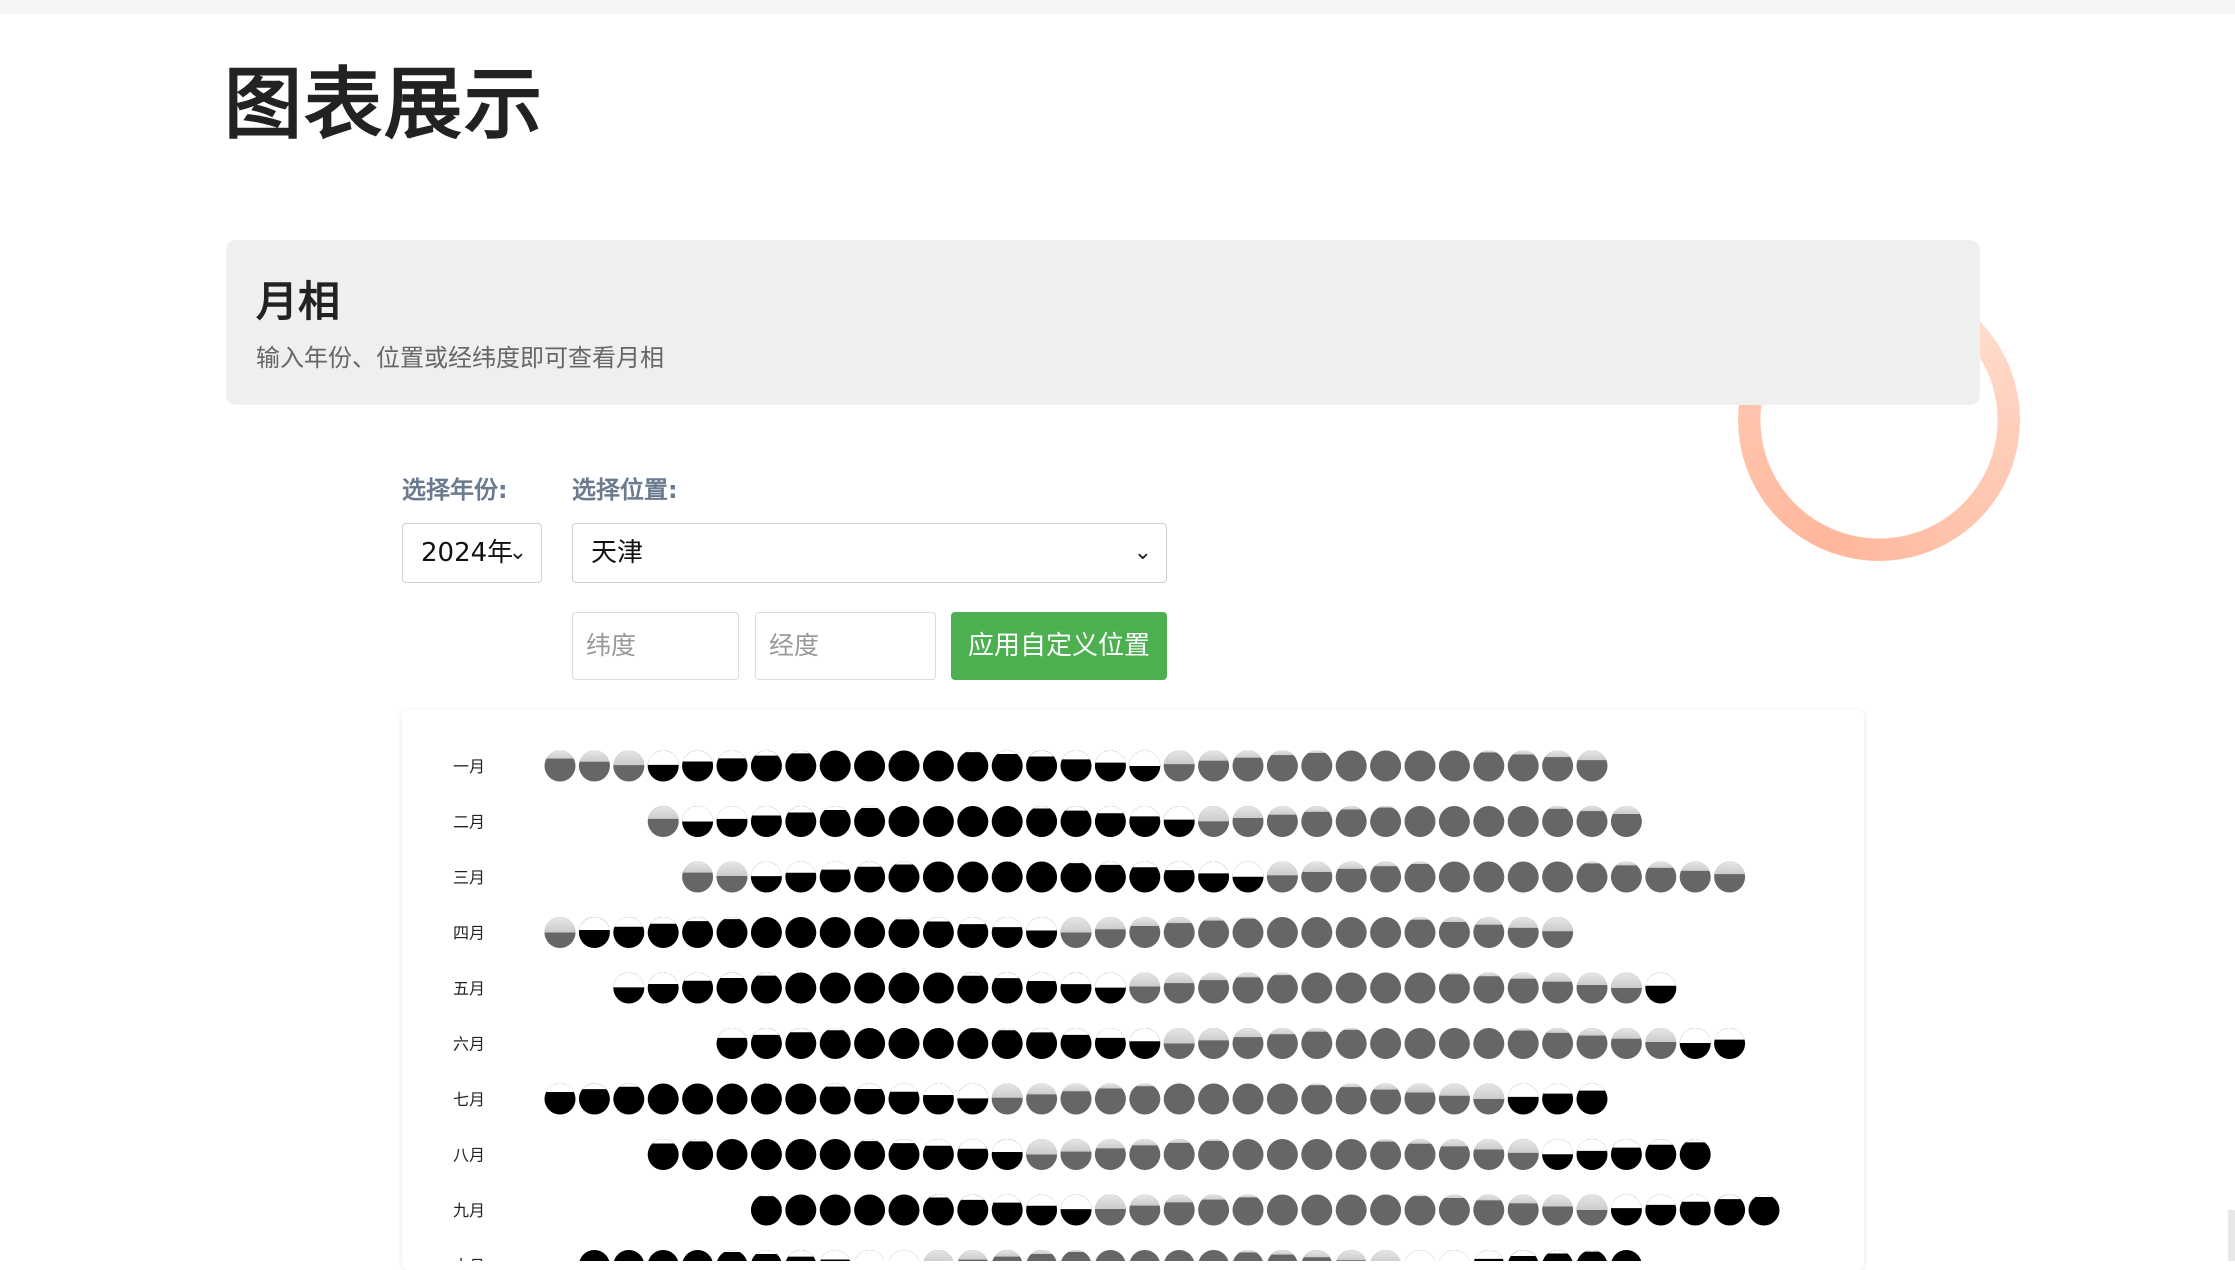  What do you see at coordinates (2231, 1235) in the screenshot?
I see `scrollbar-edge` at bounding box center [2231, 1235].